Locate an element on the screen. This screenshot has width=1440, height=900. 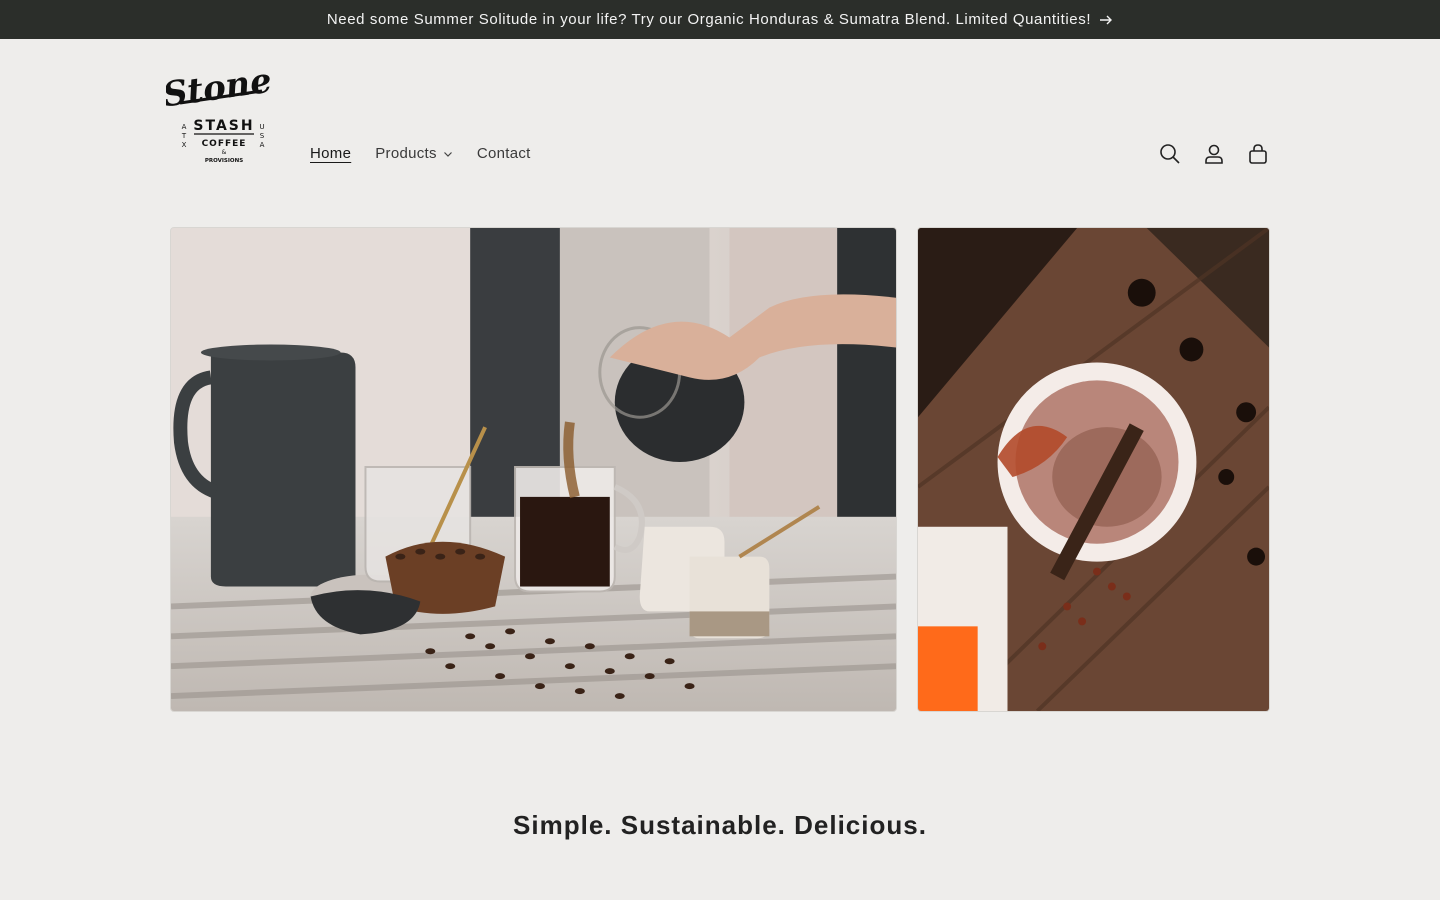
search-button is located at coordinates (1170, 154).